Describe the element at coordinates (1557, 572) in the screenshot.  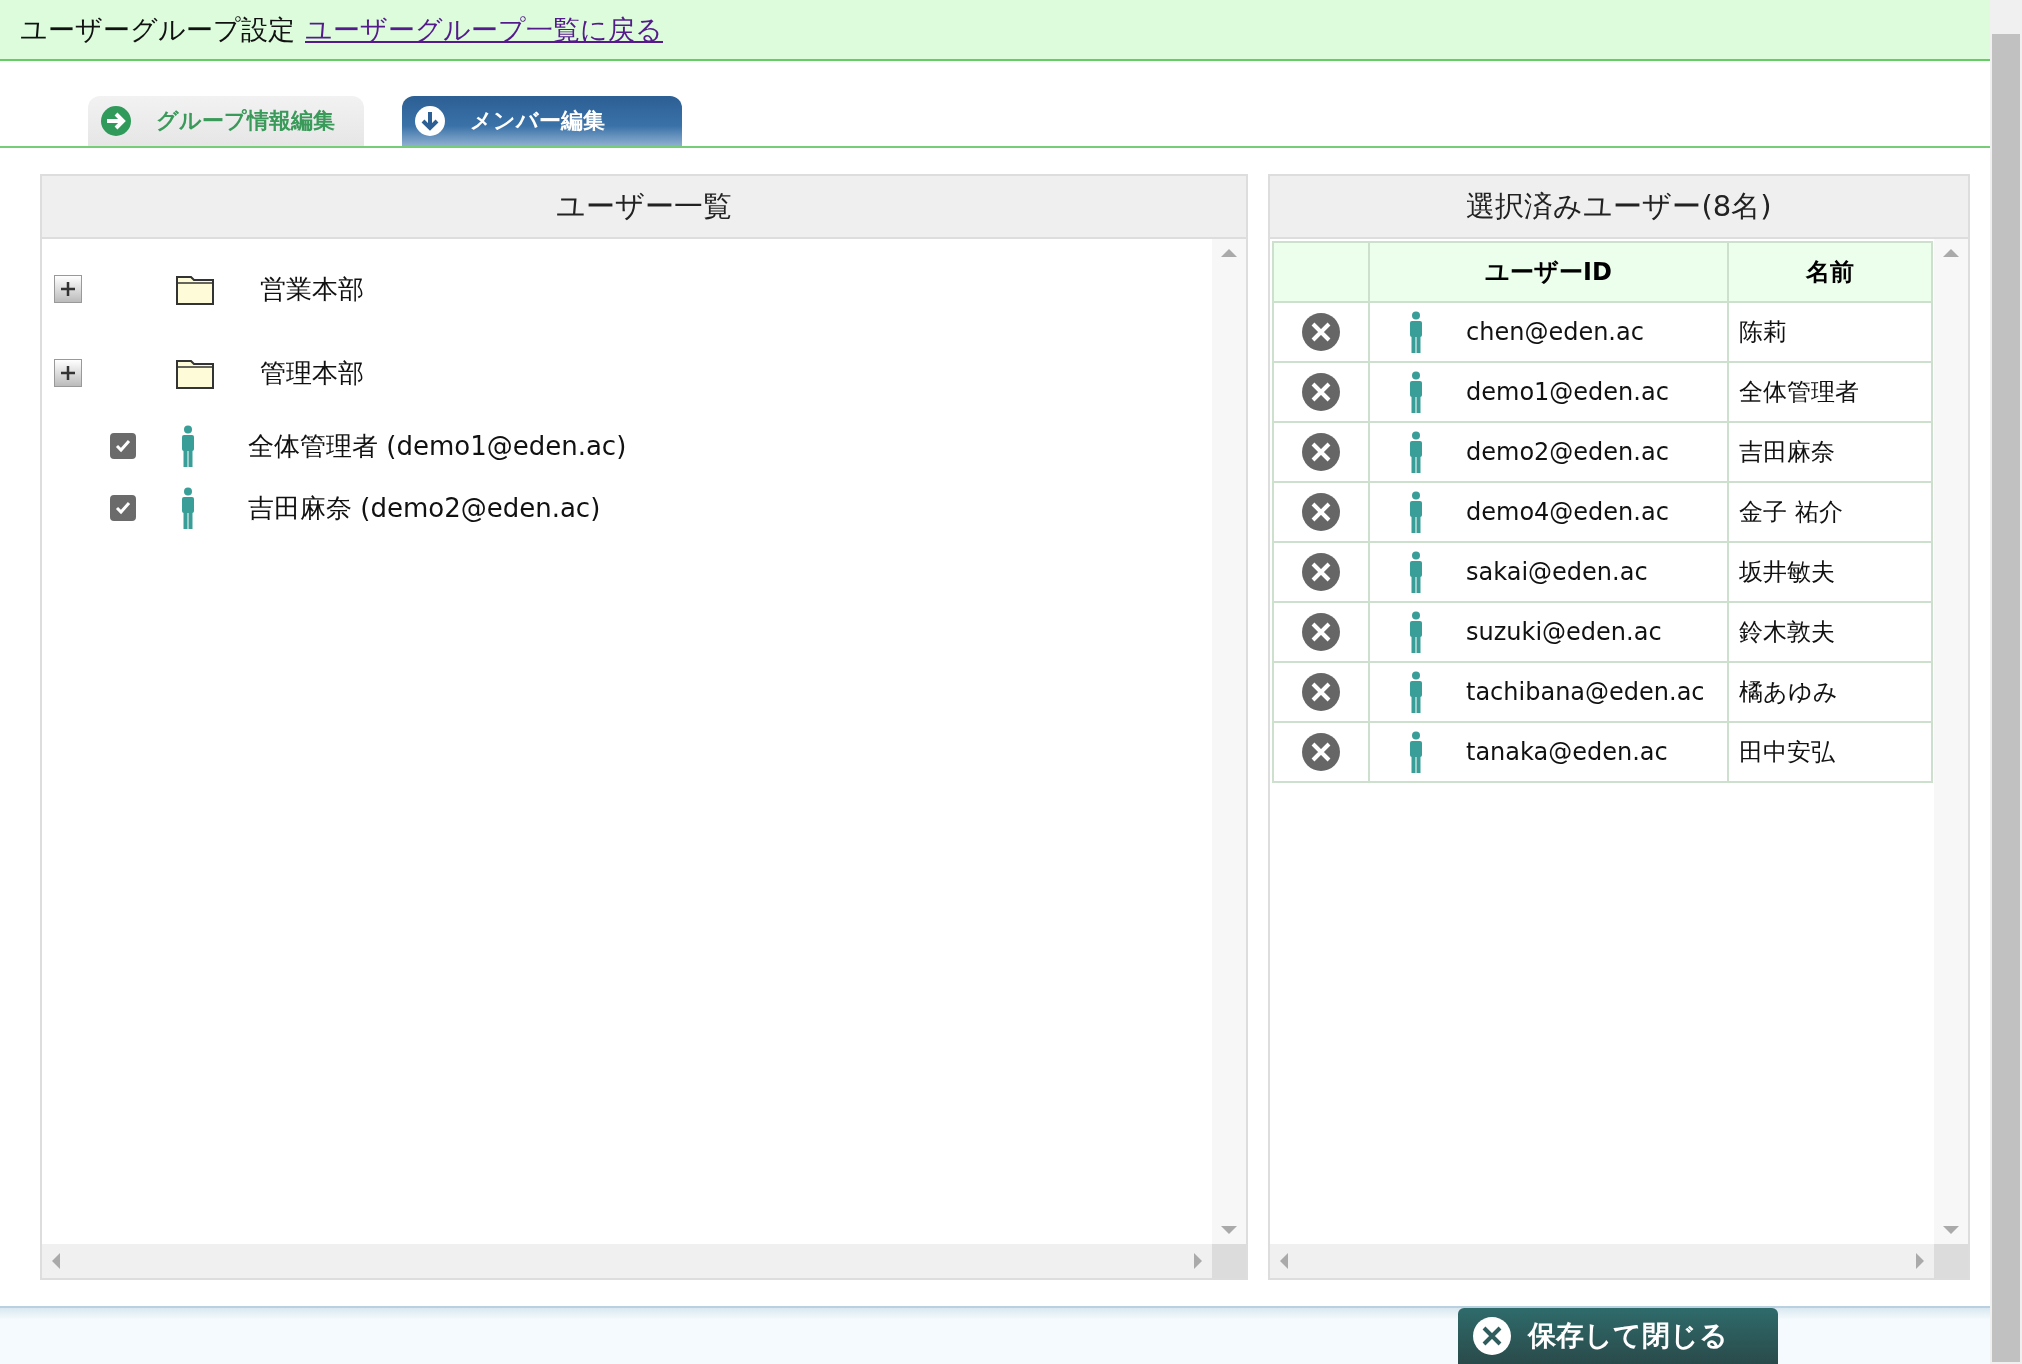
I see `user-id-text: sakai@eden.ac` at that location.